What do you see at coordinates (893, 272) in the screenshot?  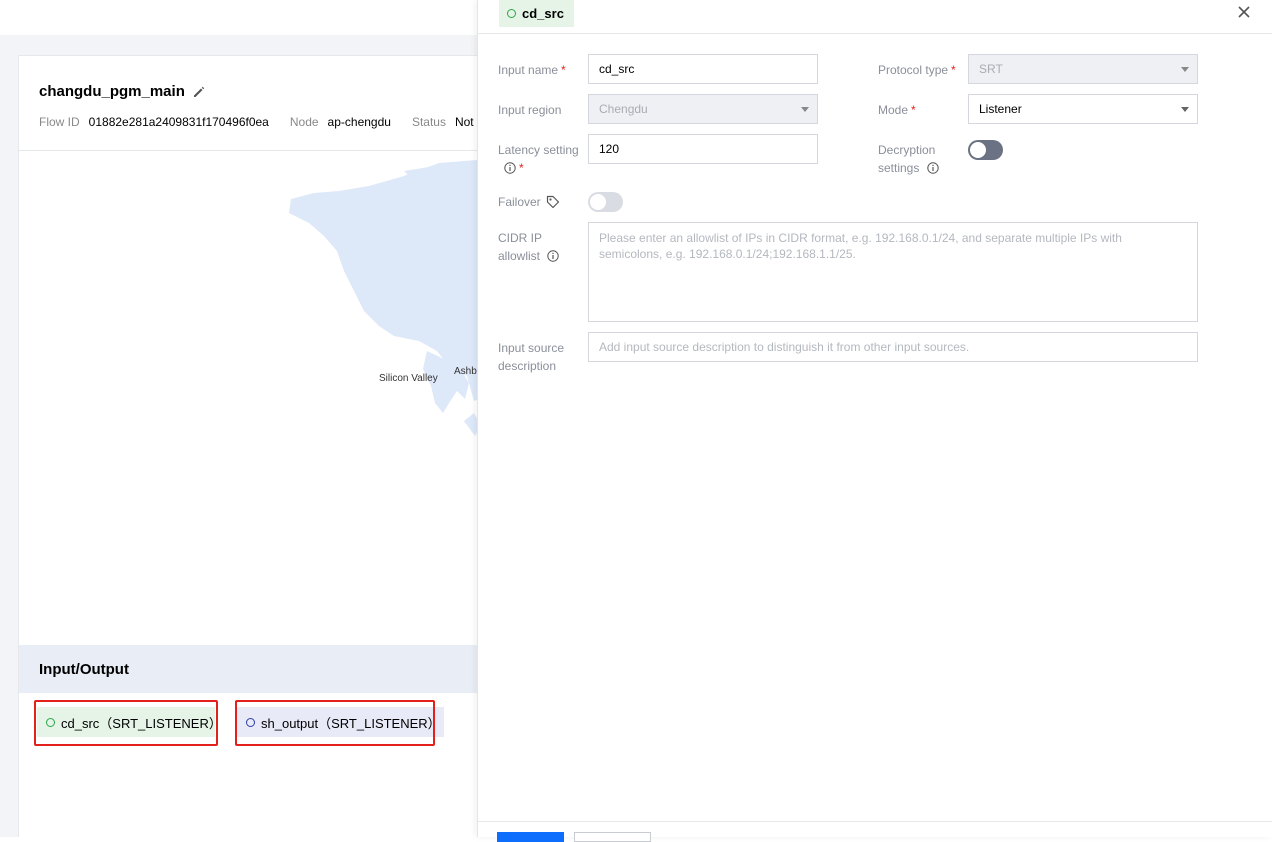 I see `cidr-allowlist-textarea` at bounding box center [893, 272].